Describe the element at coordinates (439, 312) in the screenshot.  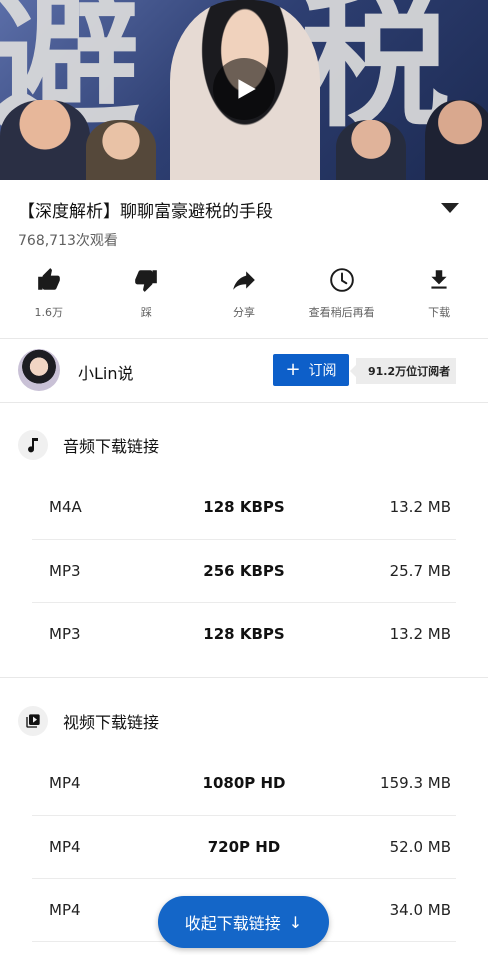
I see `download-label: 下载` at that location.